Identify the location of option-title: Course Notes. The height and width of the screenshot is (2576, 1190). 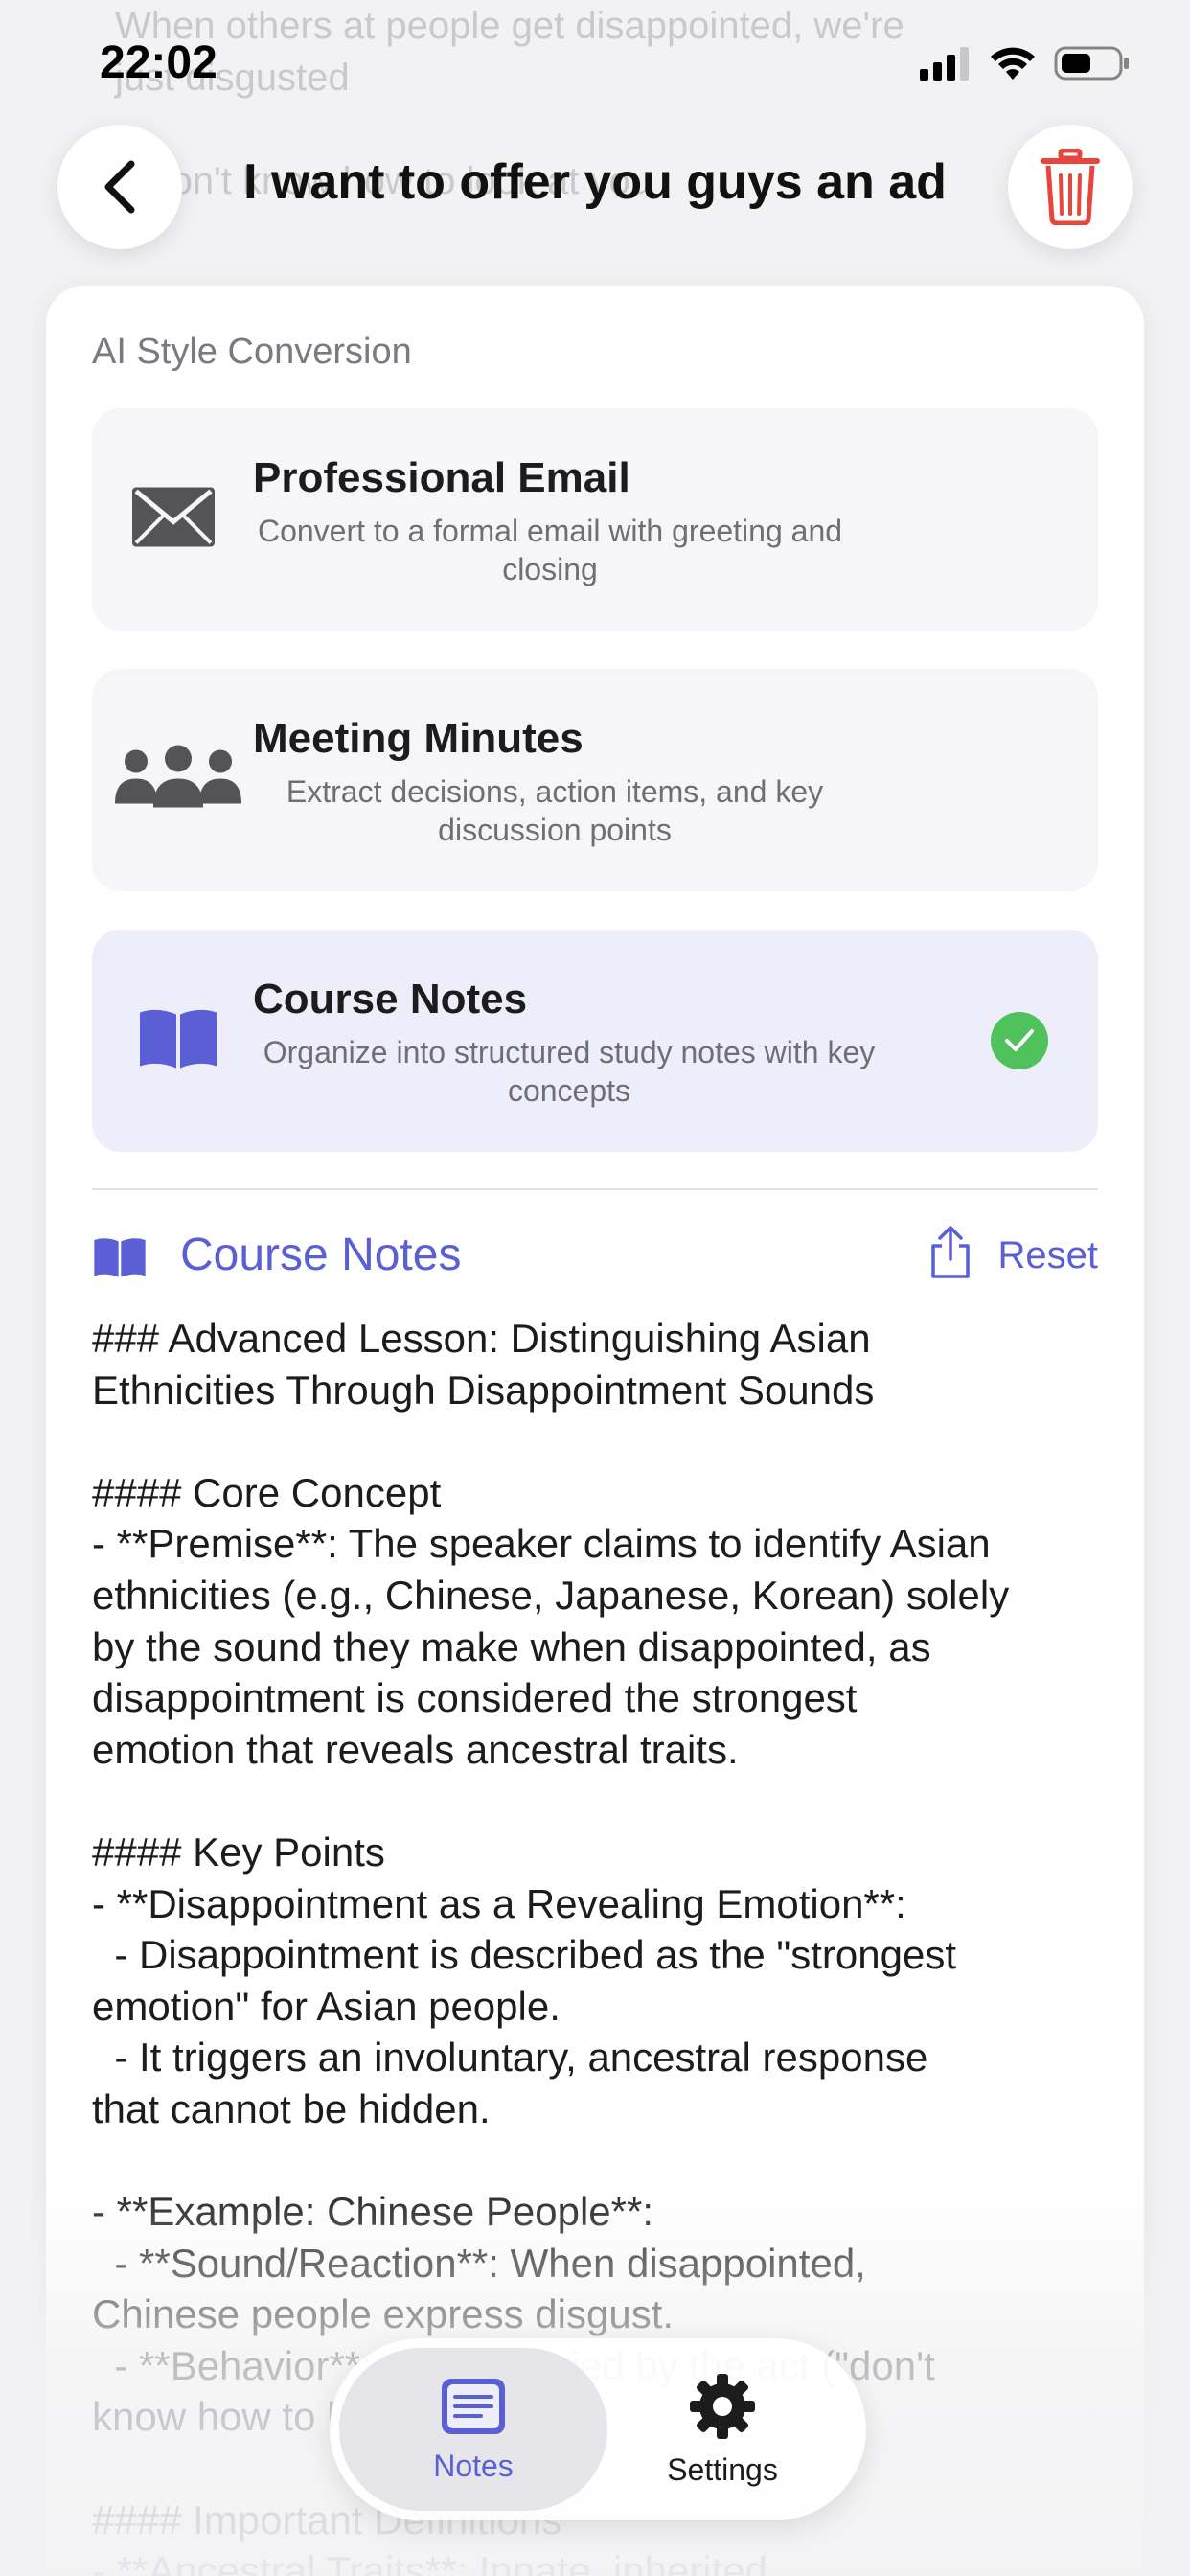
(390, 1000).